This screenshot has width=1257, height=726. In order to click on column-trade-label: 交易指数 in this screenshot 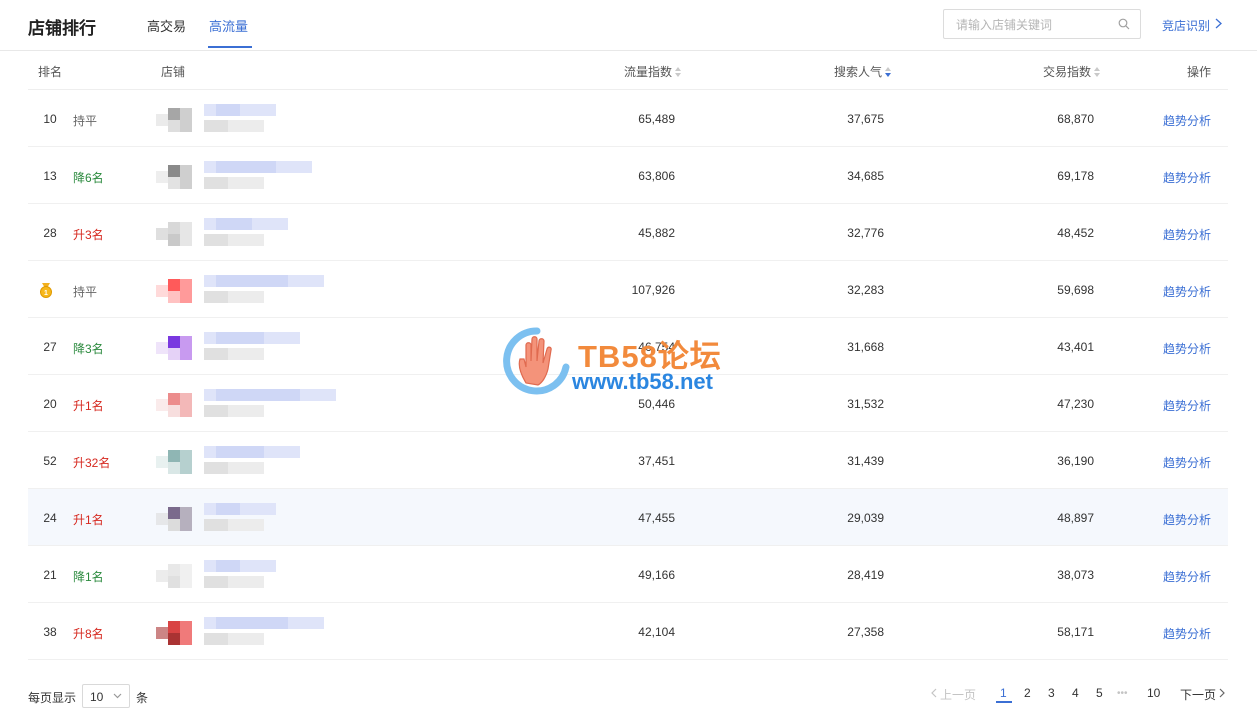, I will do `click(1067, 72)`.